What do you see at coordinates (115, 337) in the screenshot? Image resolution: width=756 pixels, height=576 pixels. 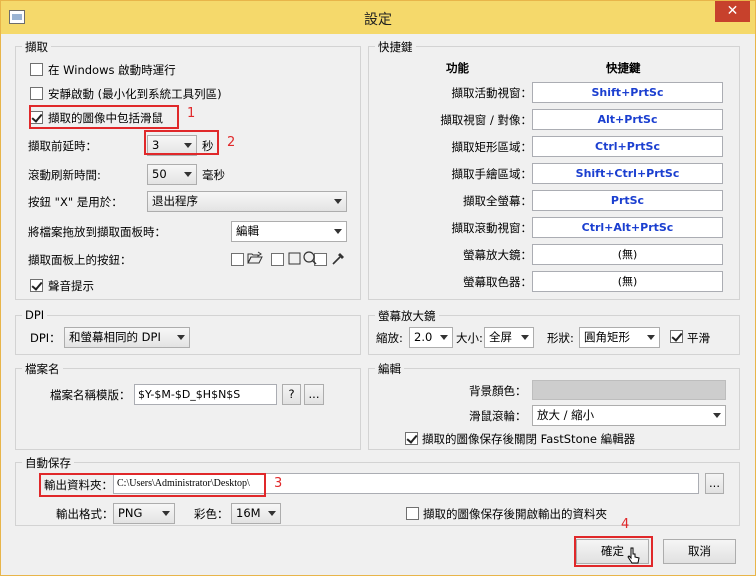 I see `dpi-value: 和螢幕相同的 DPI` at bounding box center [115, 337].